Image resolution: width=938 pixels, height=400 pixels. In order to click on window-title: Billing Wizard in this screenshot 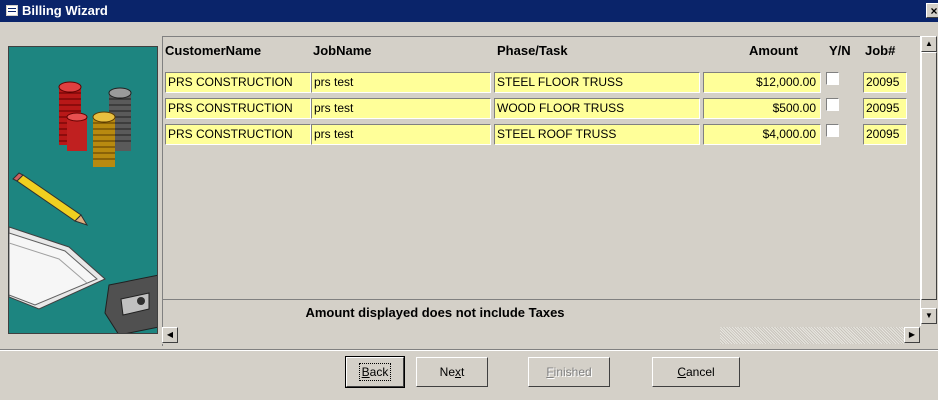, I will do `click(65, 10)`.